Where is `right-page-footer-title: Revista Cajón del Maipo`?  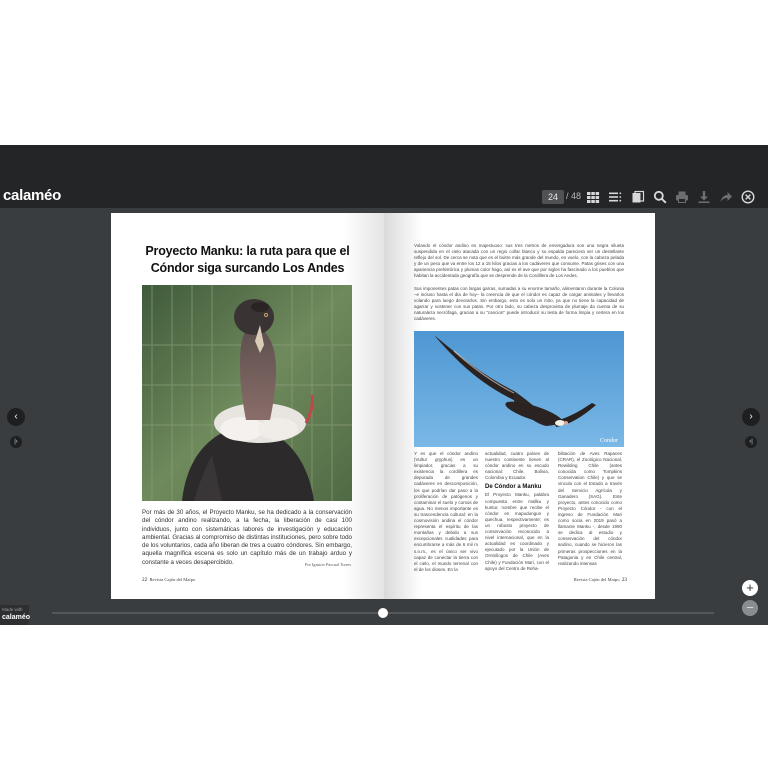 right-page-footer-title: Revista Cajón del Maipo is located at coordinates (596, 579).